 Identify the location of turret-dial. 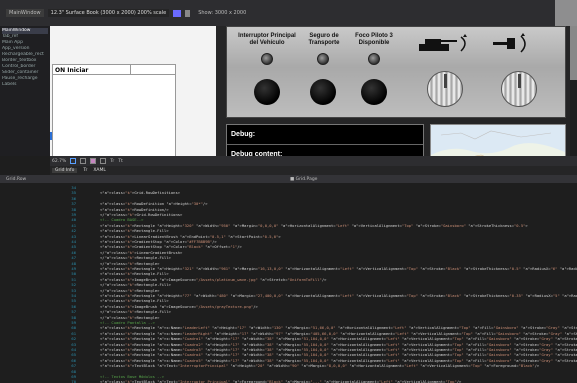
(445, 89).